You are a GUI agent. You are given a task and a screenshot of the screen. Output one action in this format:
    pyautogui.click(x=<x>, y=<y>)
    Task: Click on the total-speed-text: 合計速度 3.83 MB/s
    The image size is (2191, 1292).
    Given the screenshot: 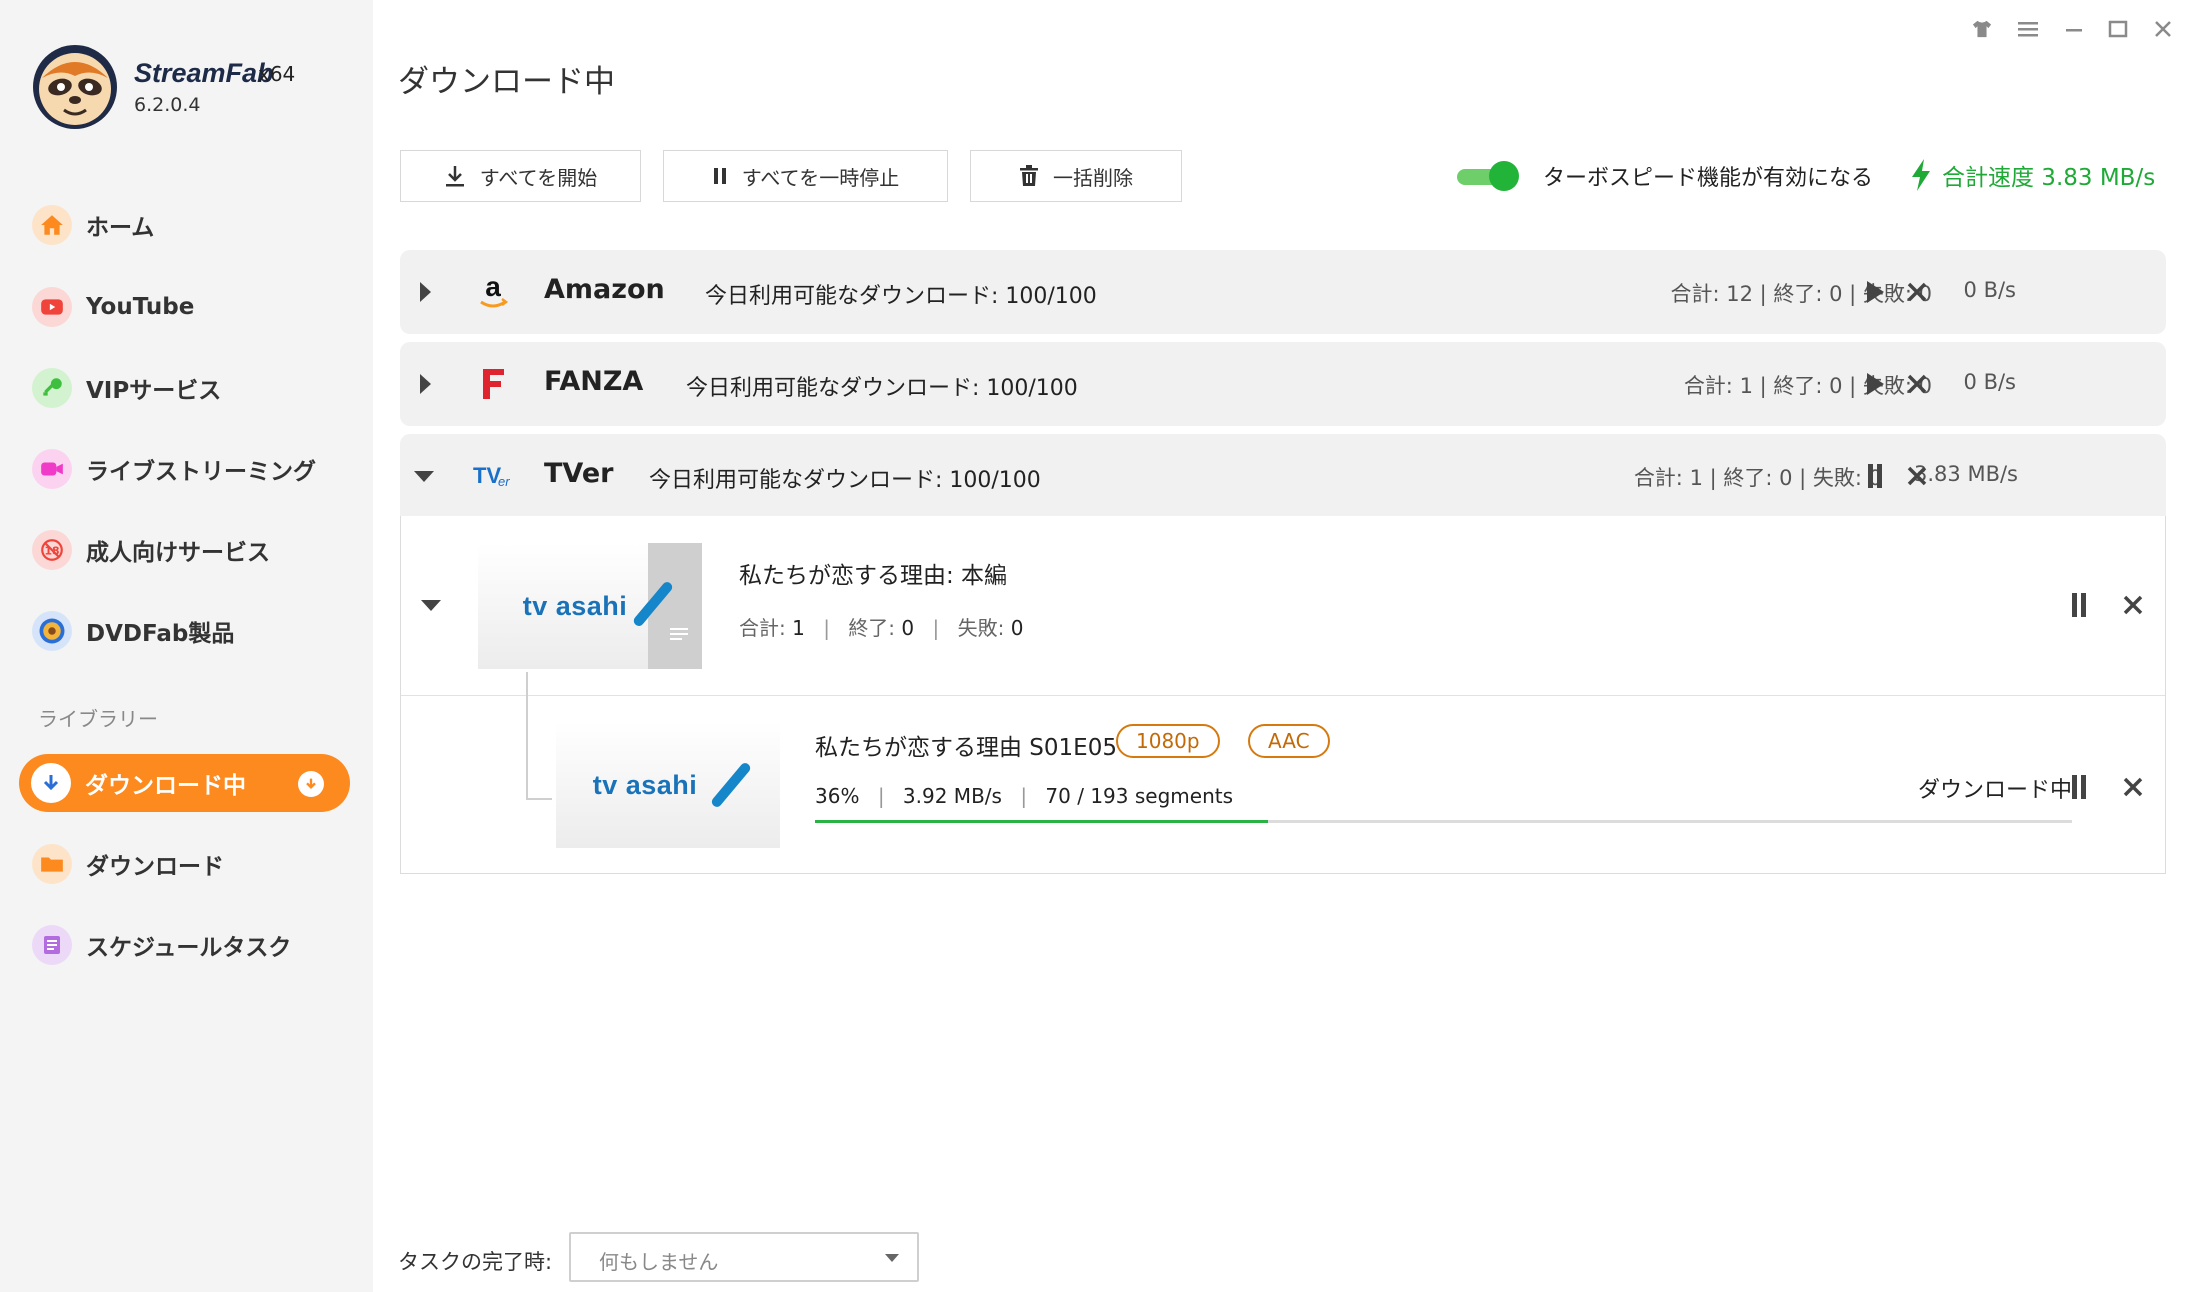 What is the action you would take?
    pyautogui.click(x=2049, y=178)
    